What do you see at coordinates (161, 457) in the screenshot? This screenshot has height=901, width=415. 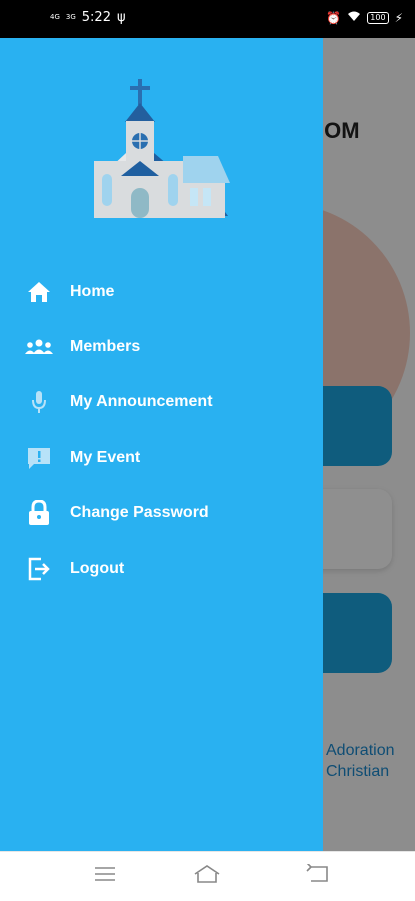 I see `menu-item-my-event: My Event` at bounding box center [161, 457].